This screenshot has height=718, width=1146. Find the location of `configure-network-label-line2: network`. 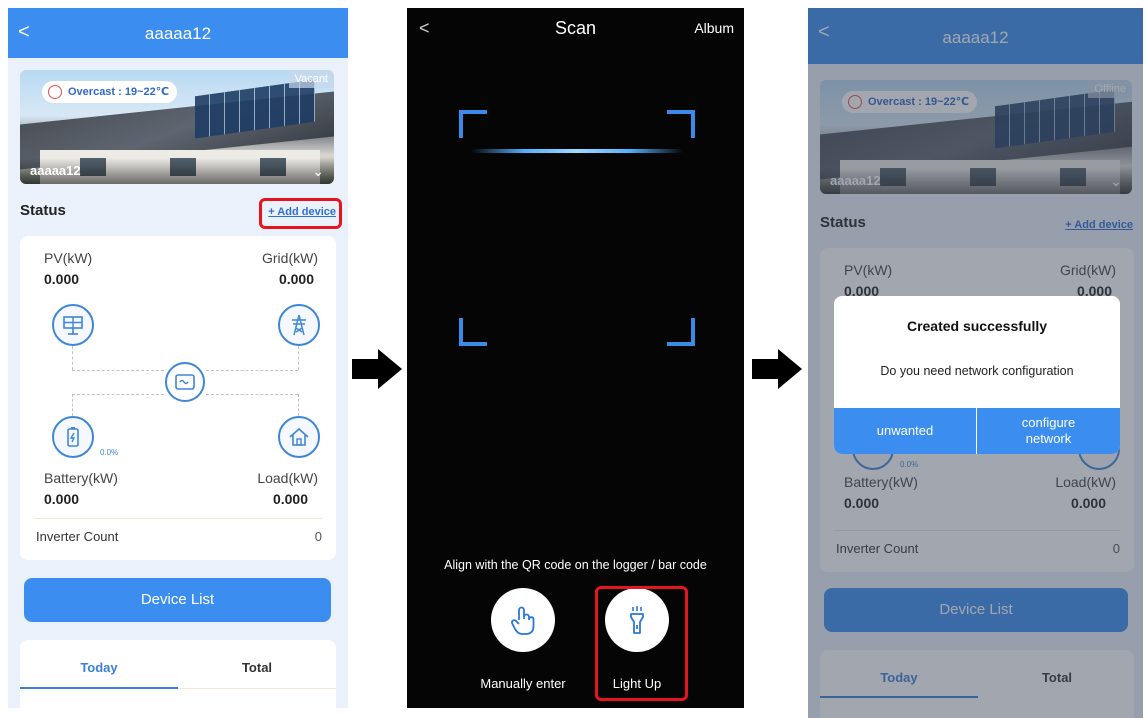

configure-network-label-line2: network is located at coordinates (1048, 438).